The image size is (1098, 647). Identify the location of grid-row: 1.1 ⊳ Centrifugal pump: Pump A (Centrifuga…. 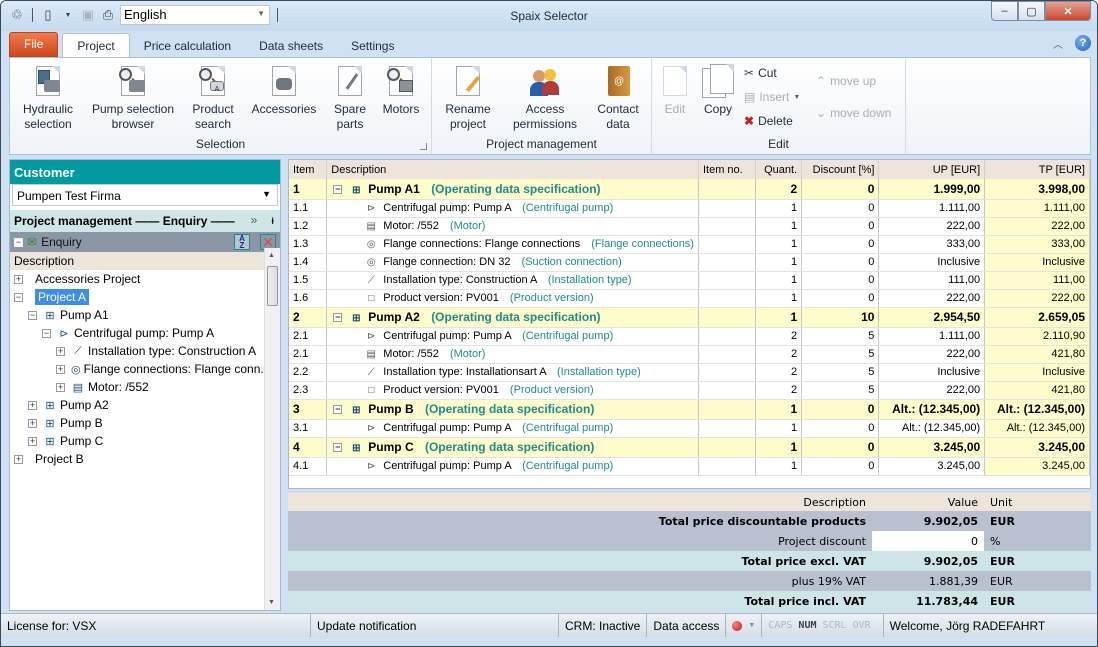
(689, 208).